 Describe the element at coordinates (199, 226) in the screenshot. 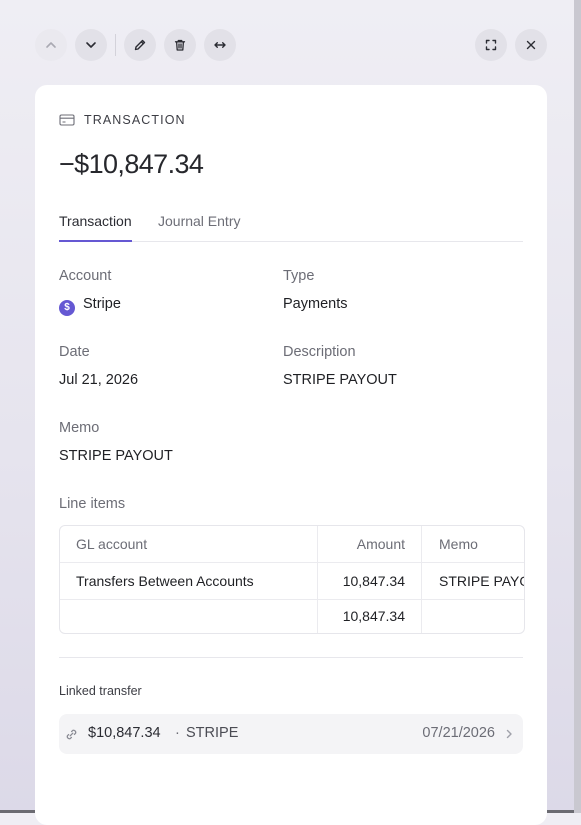

I see `tab-journal-entry: Journal Entry` at that location.